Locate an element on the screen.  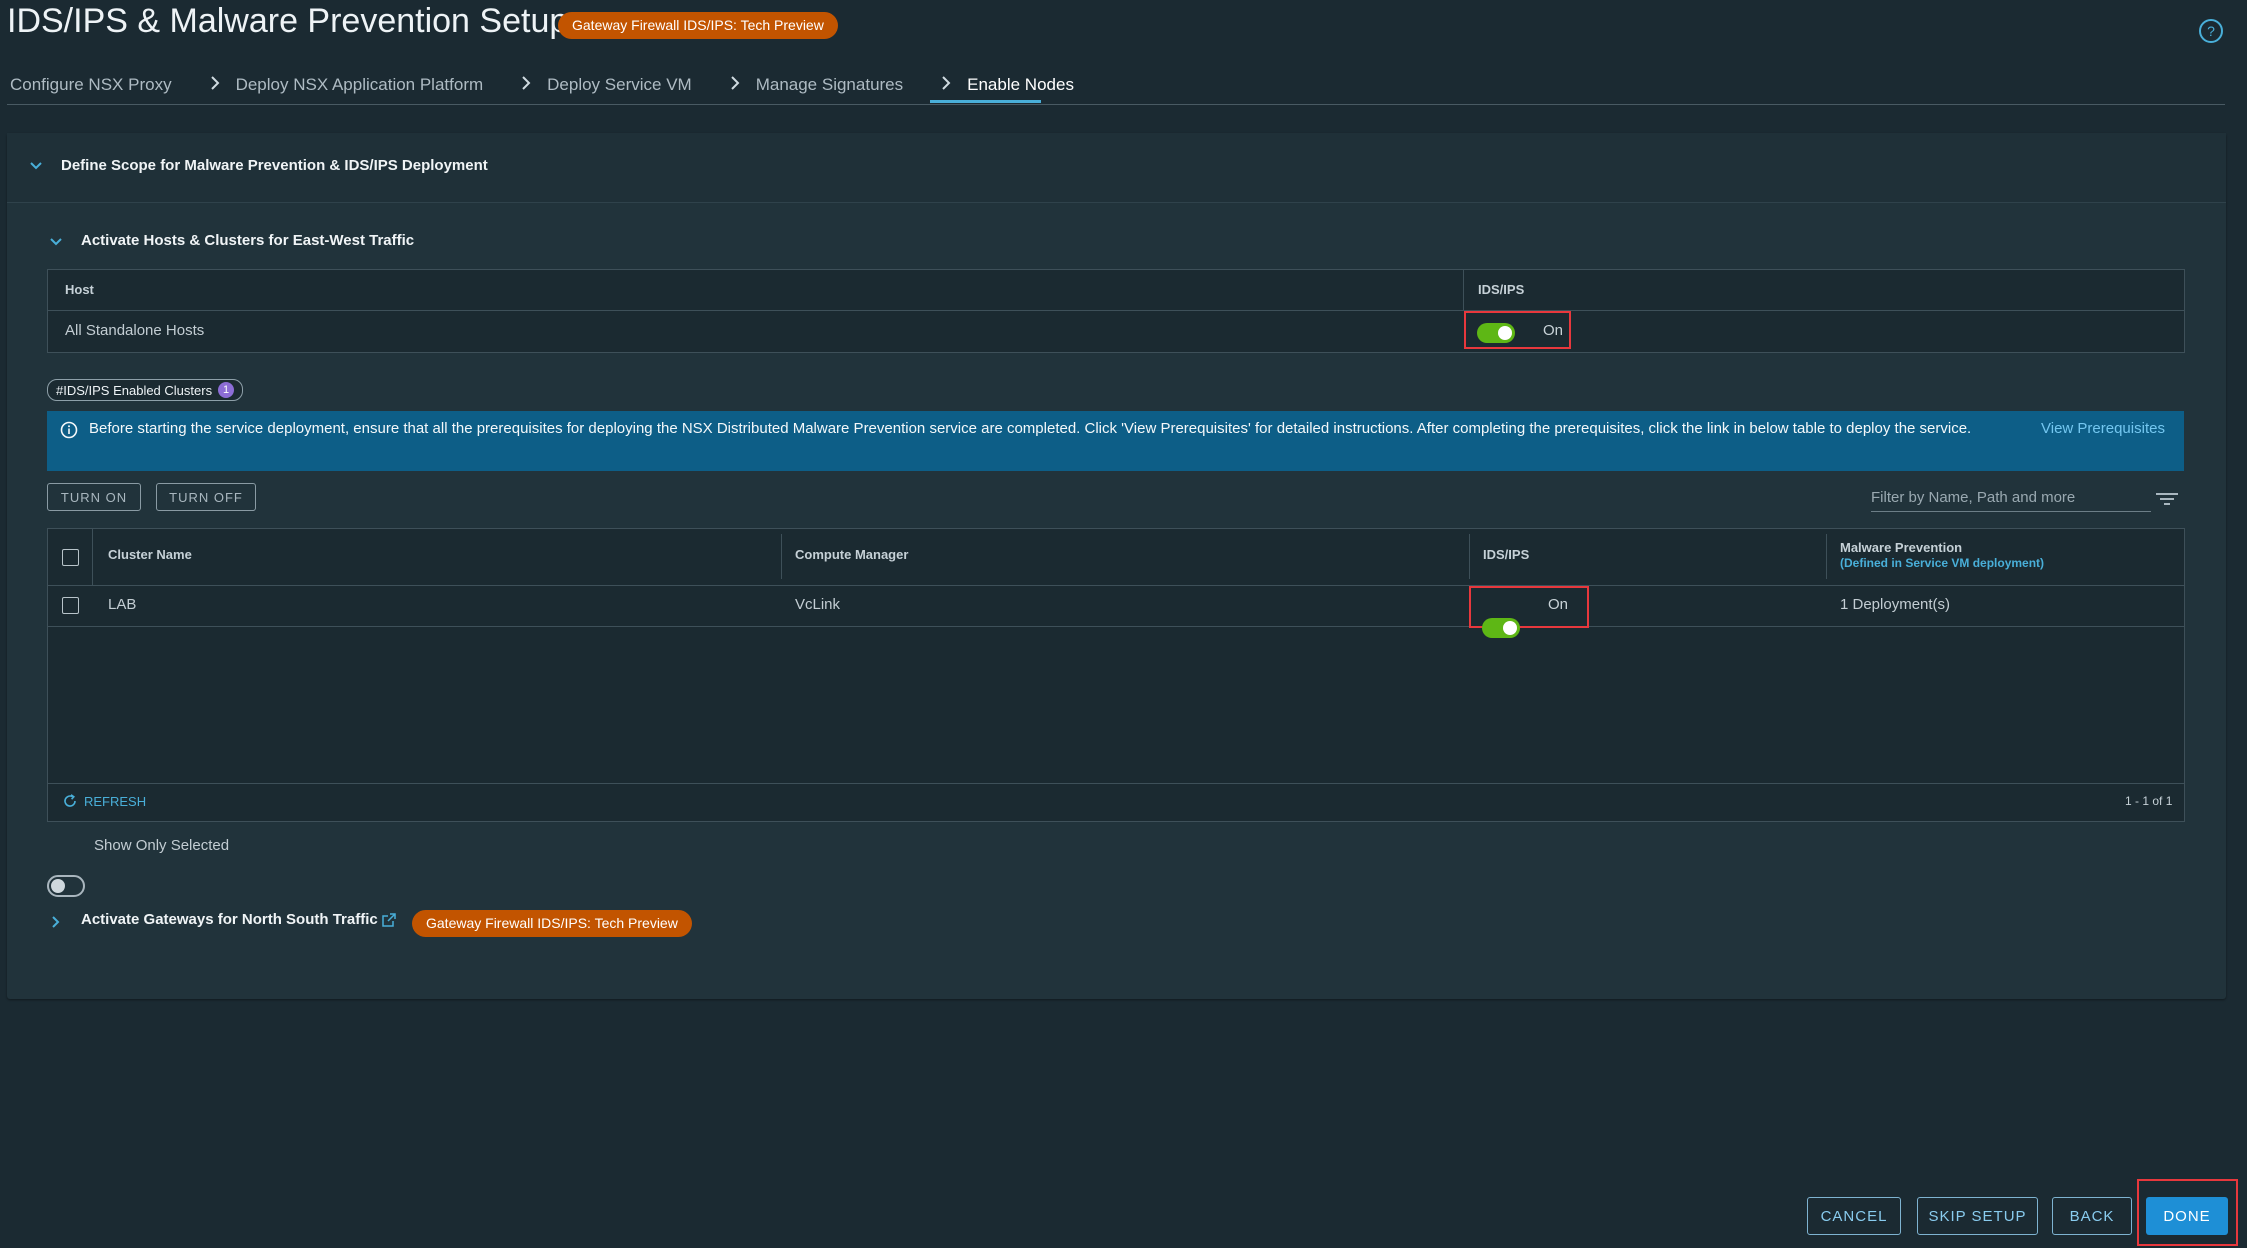
done-button: DONE is located at coordinates (2187, 1216).